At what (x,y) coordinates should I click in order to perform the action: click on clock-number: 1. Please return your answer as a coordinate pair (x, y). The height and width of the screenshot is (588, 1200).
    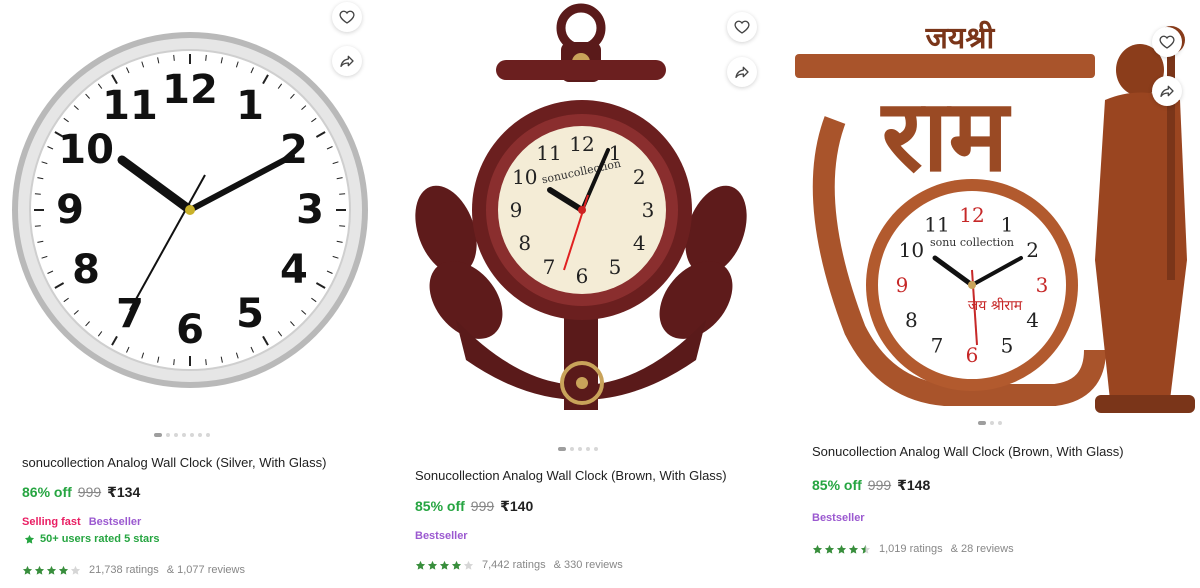
    Looking at the image, I should click on (1007, 224).